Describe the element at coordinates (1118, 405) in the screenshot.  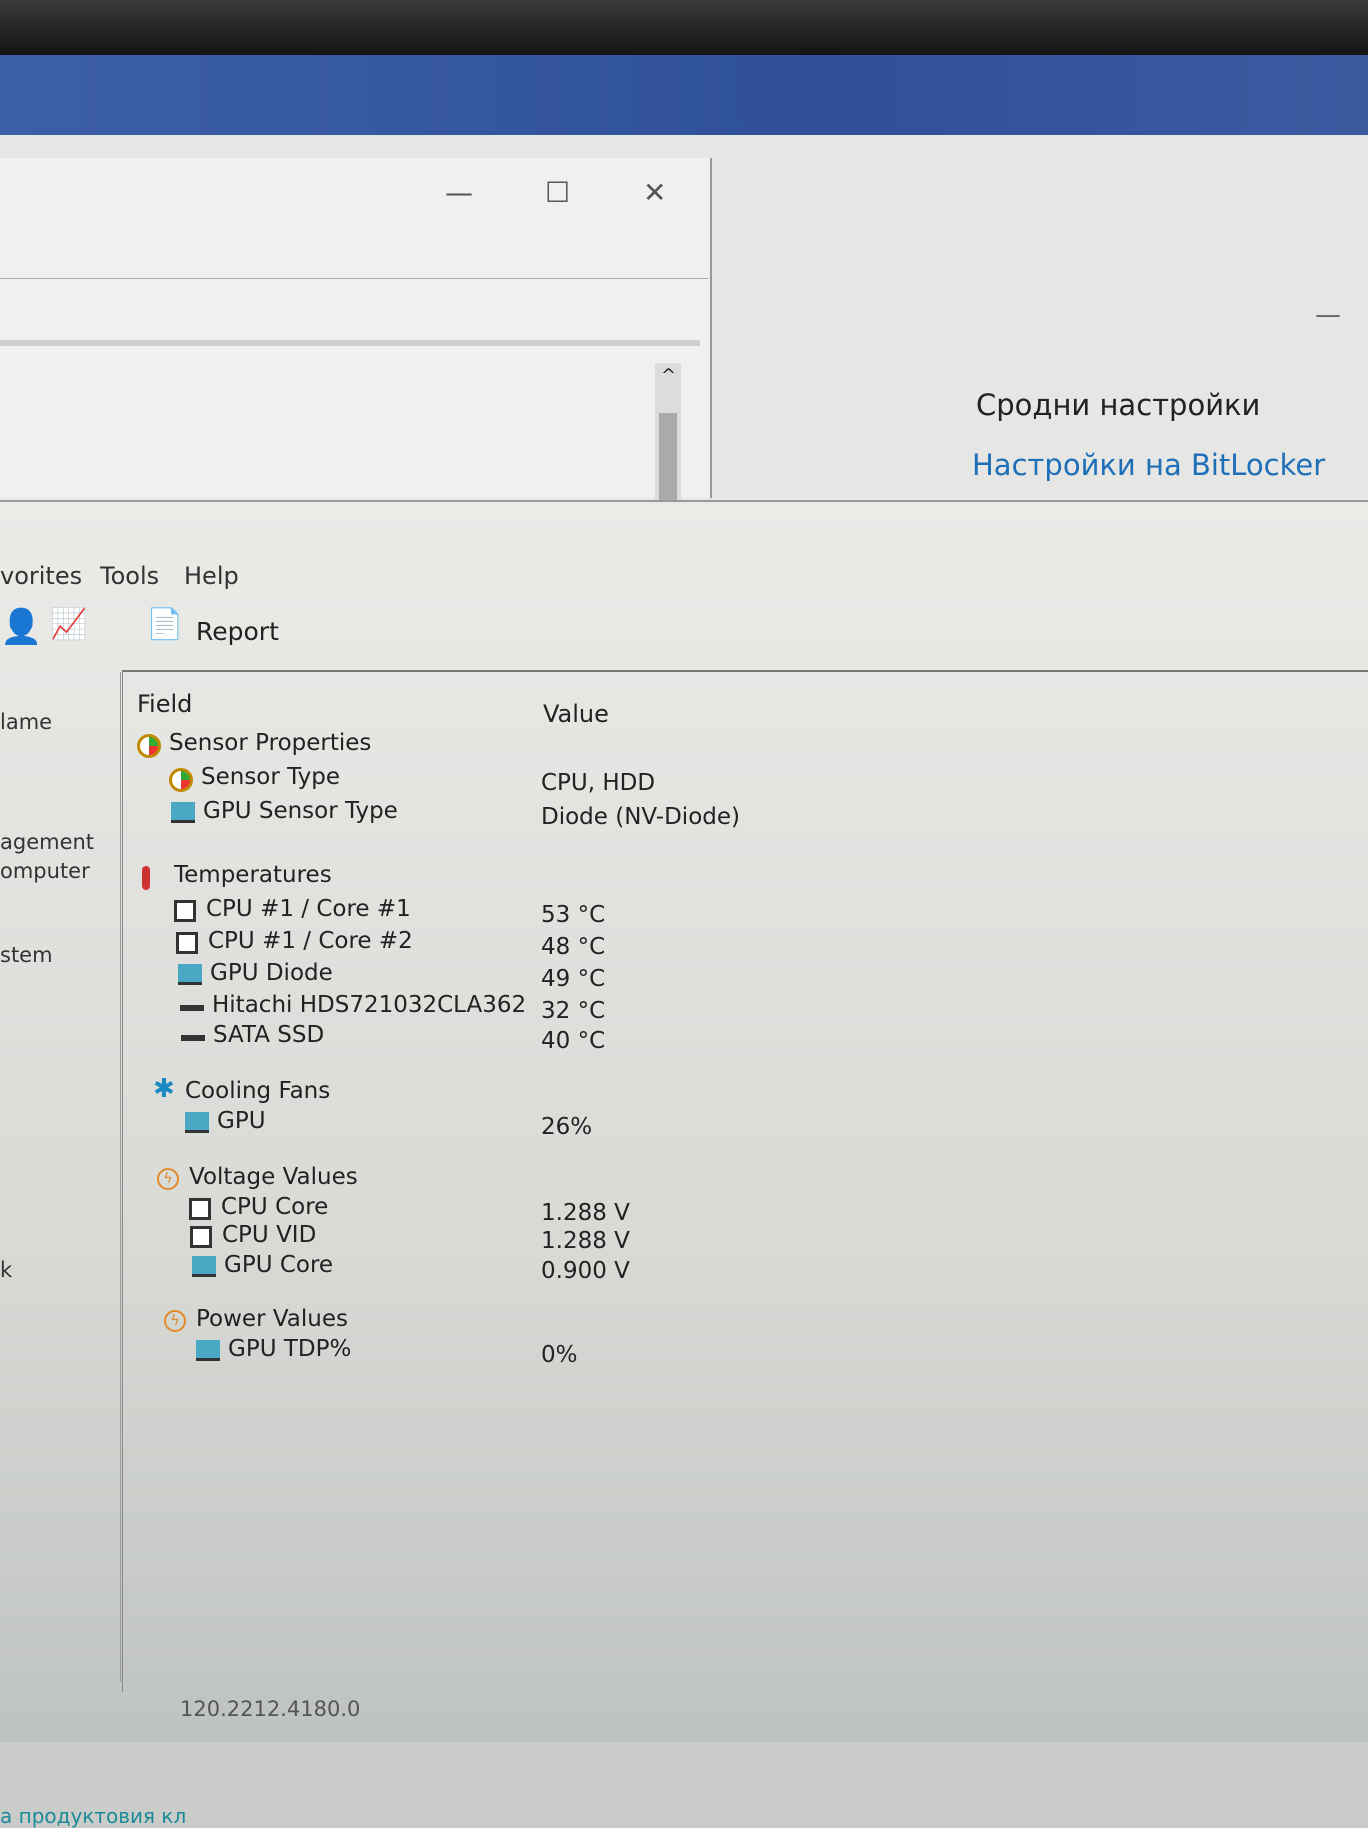
I see `related-settings-heading: Сродни настройки` at that location.